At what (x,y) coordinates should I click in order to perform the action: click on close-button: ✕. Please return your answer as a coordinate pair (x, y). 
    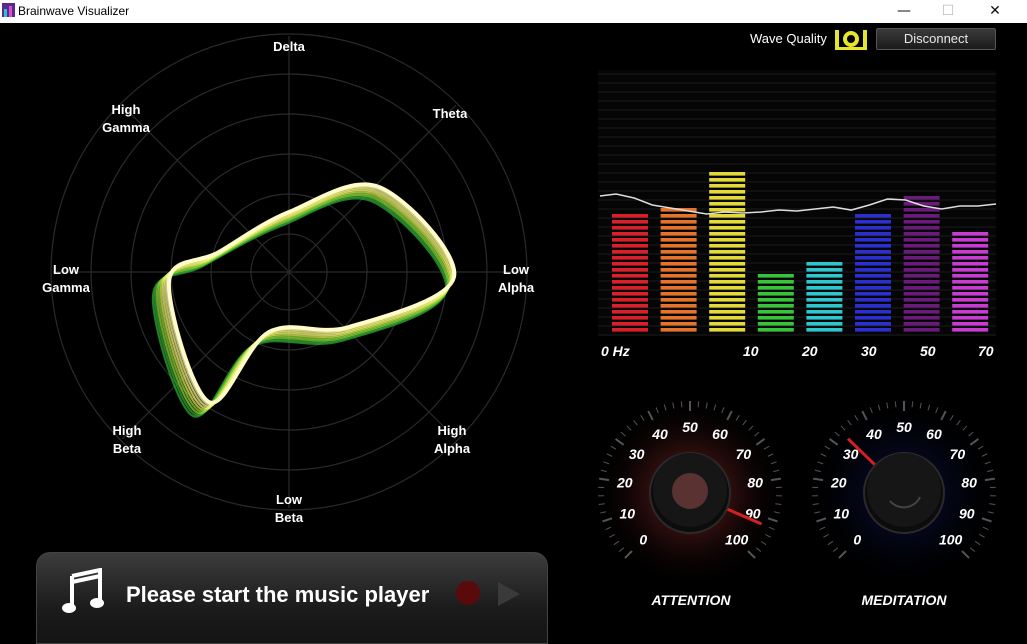
    Looking at the image, I should click on (995, 11).